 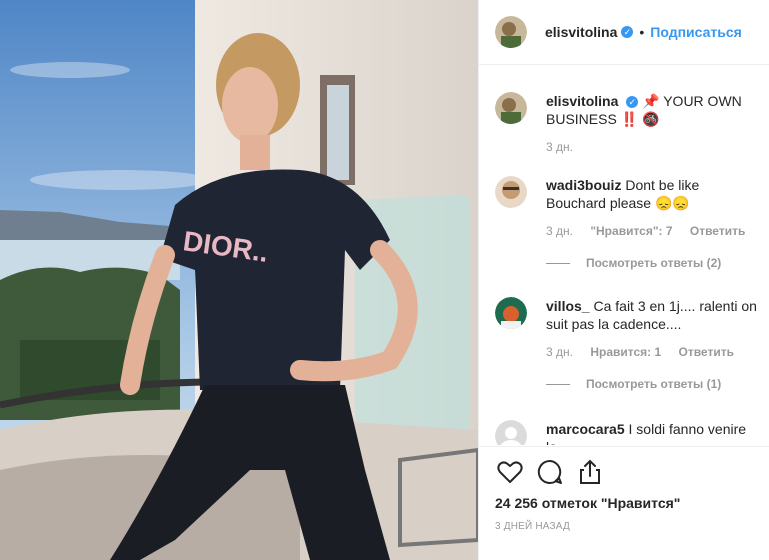 What do you see at coordinates (510, 472) in the screenshot?
I see `heart-icon` at bounding box center [510, 472].